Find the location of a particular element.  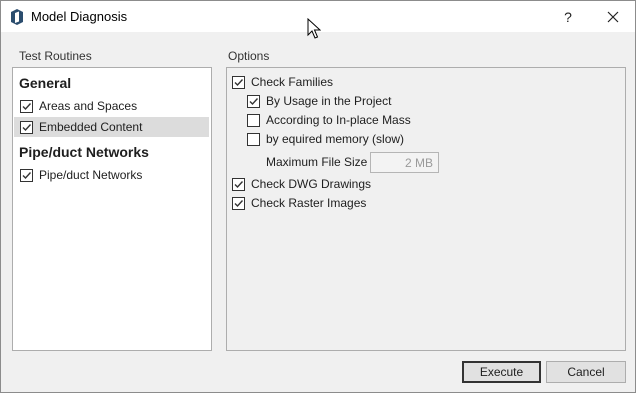

option-label: According to In-place Mass is located at coordinates (338, 120).